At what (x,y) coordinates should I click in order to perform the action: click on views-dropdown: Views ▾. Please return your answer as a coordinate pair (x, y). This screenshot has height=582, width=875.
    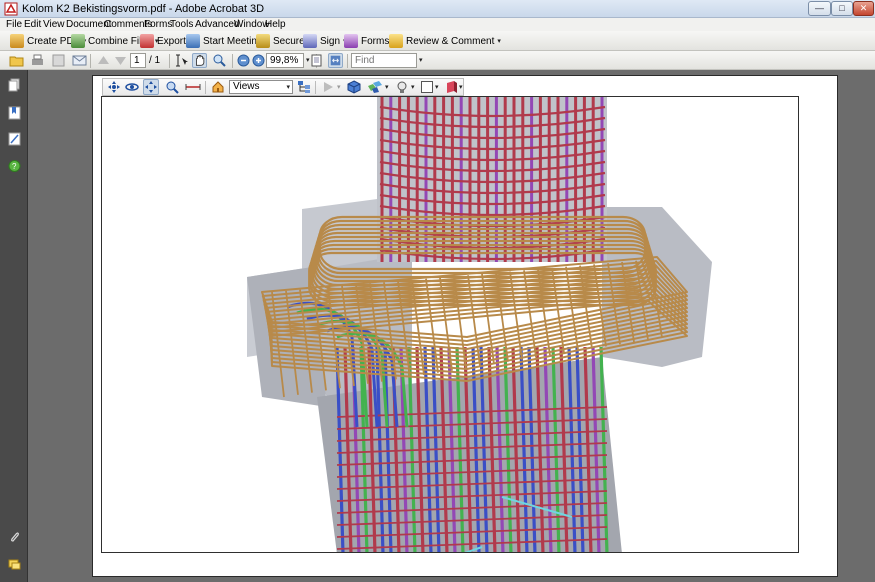
    Looking at the image, I should click on (261, 87).